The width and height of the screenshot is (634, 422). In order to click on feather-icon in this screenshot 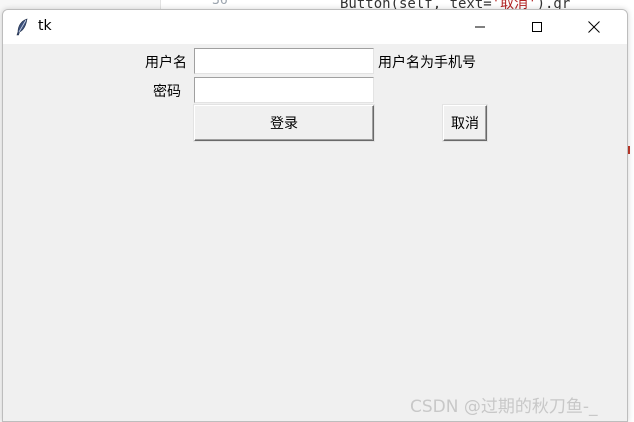, I will do `click(22, 27)`.